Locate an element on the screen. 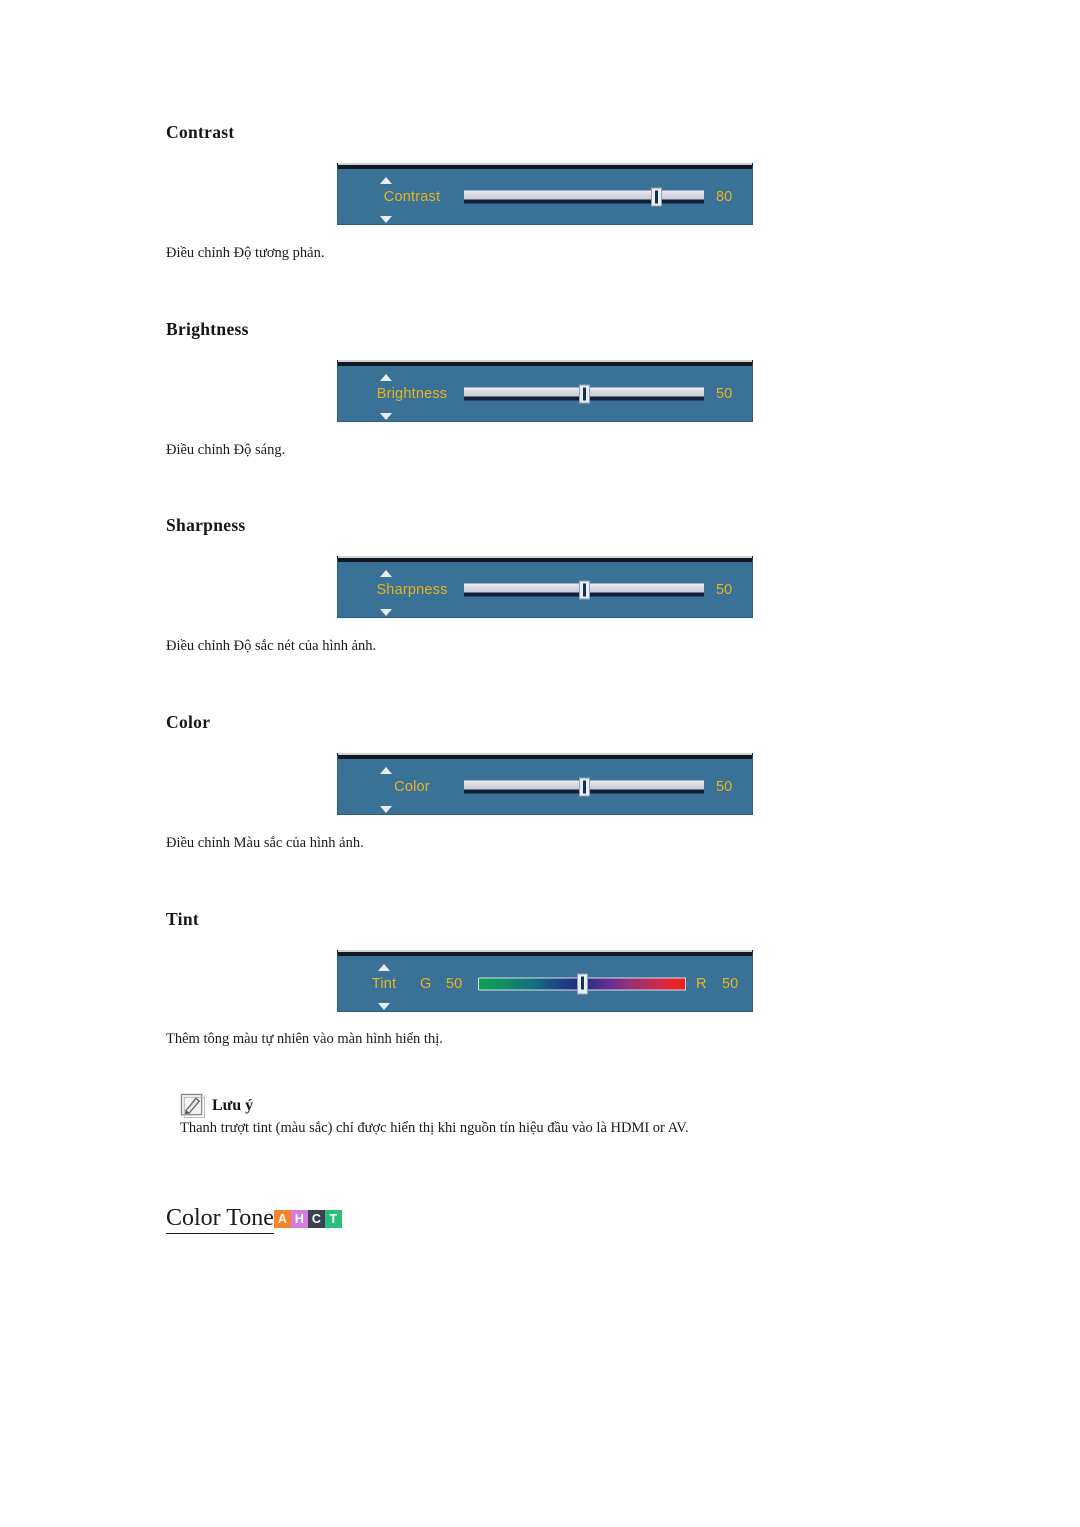 Image resolution: width=1080 pixels, height=1527 pixels. section-title-brightness: Brightness is located at coordinates (207, 329).